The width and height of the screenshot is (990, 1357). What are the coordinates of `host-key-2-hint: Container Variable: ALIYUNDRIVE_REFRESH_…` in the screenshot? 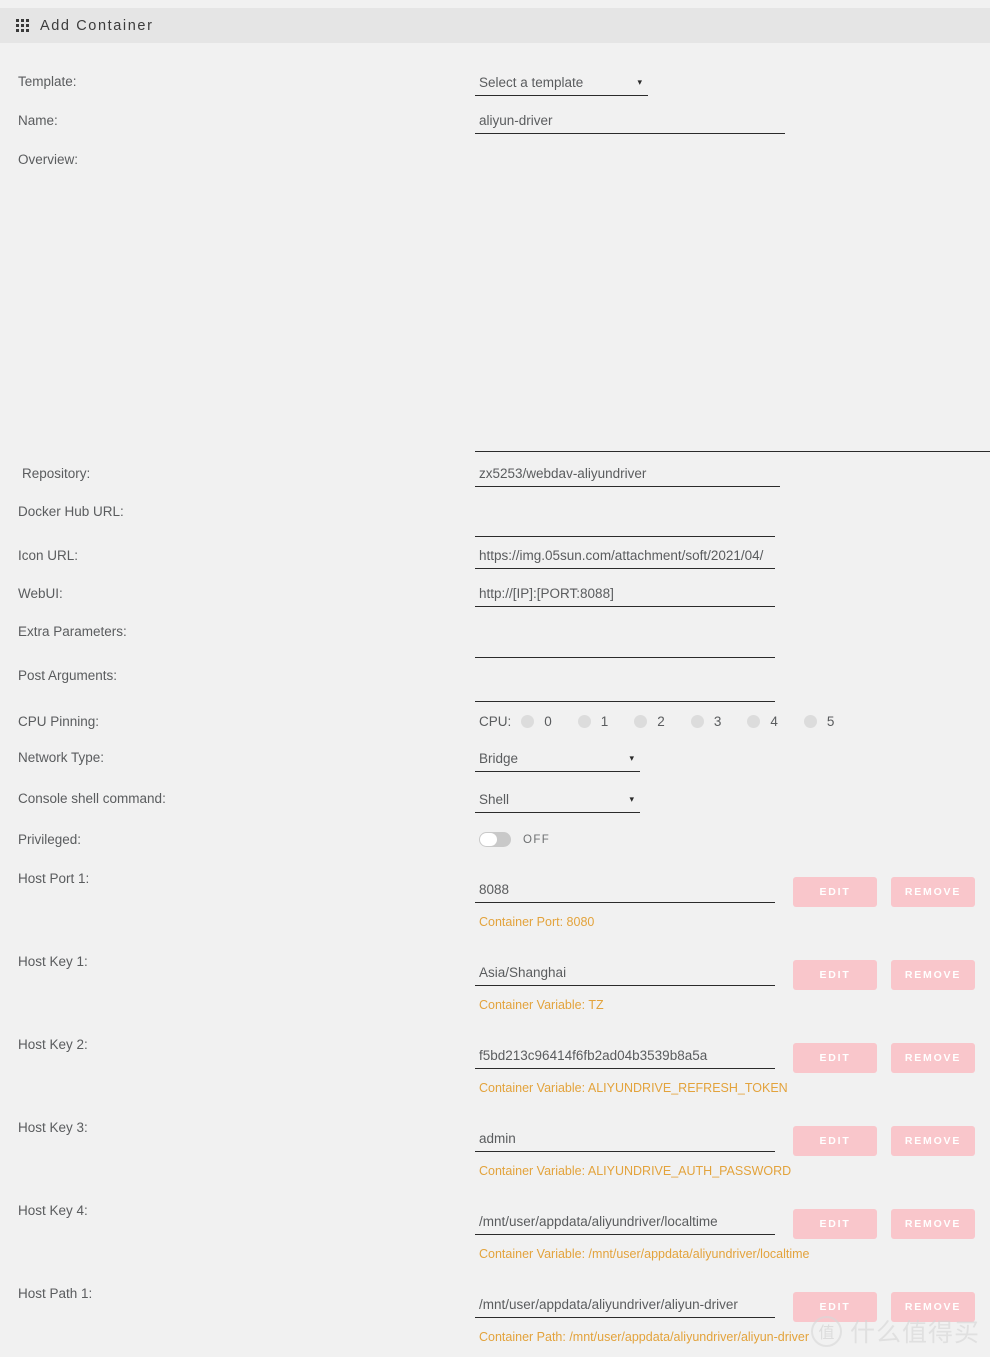 It's located at (633, 1088).